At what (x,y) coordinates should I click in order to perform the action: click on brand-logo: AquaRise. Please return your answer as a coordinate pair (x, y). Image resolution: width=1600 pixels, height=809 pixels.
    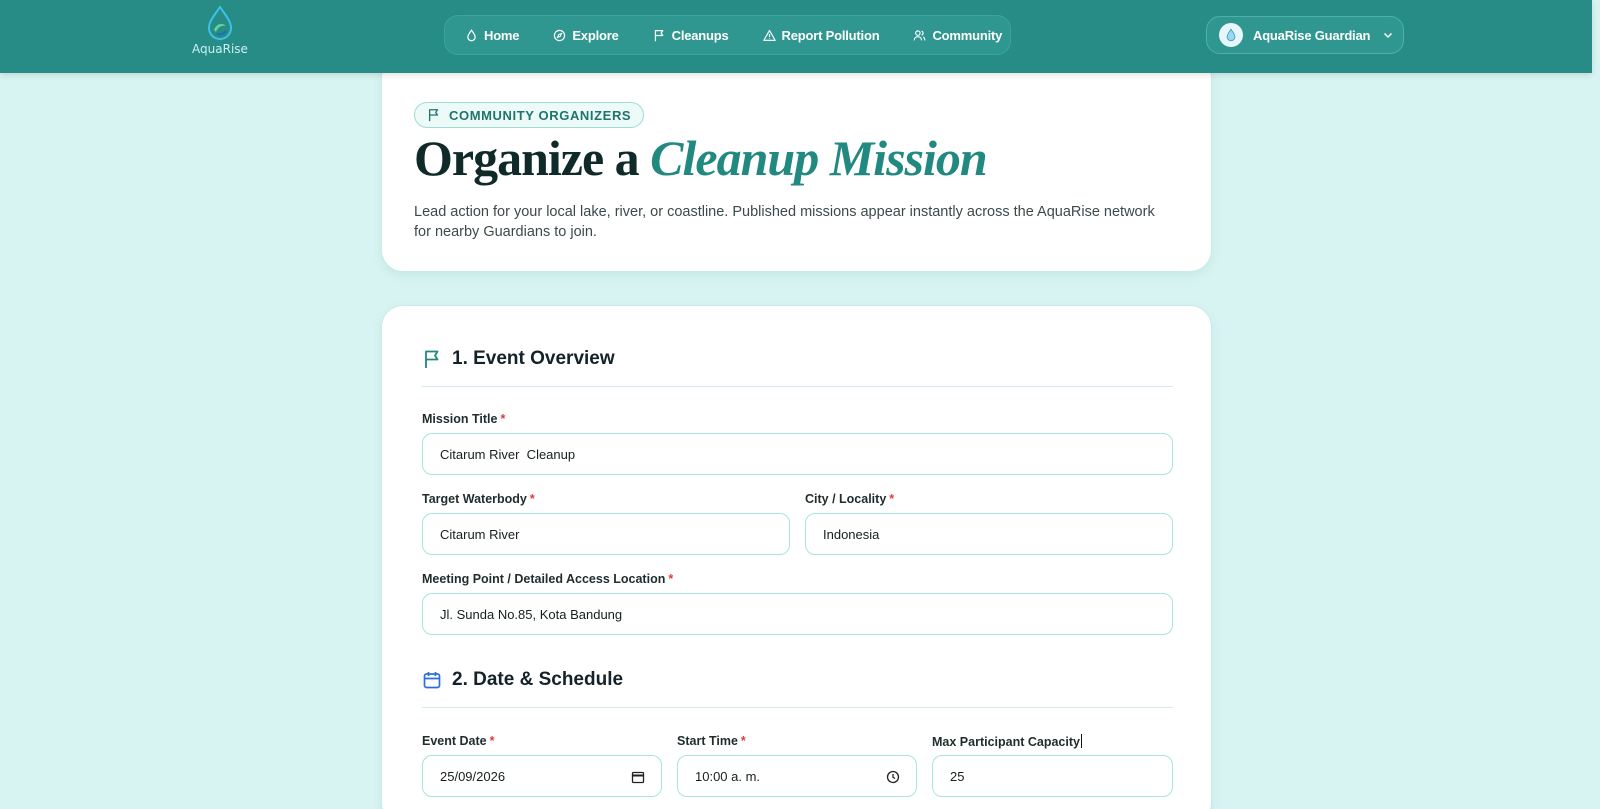
    Looking at the image, I should click on (220, 32).